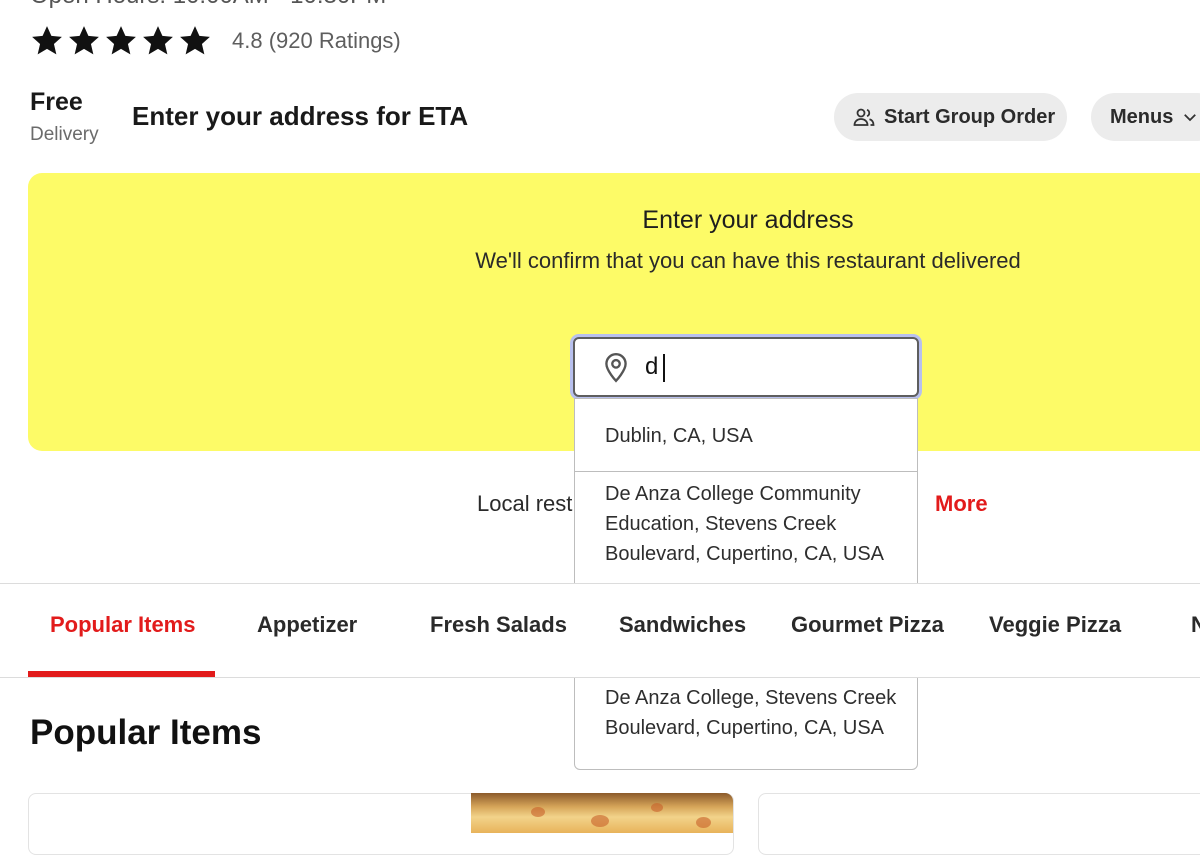 The width and height of the screenshot is (1200, 855). Describe the element at coordinates (755, 367) in the screenshot. I see `address-input` at that location.